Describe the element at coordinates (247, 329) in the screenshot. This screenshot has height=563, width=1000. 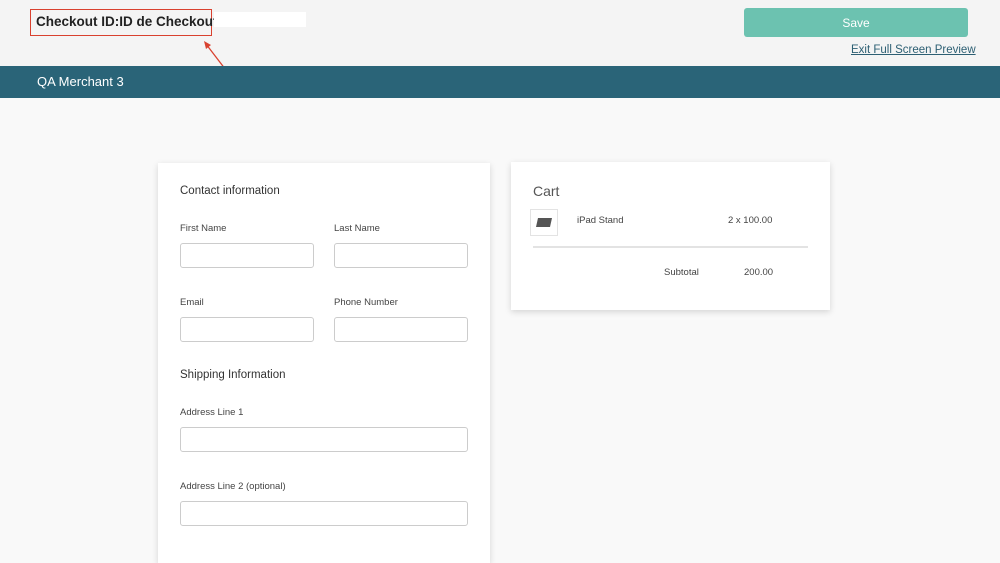
I see `email-input` at that location.